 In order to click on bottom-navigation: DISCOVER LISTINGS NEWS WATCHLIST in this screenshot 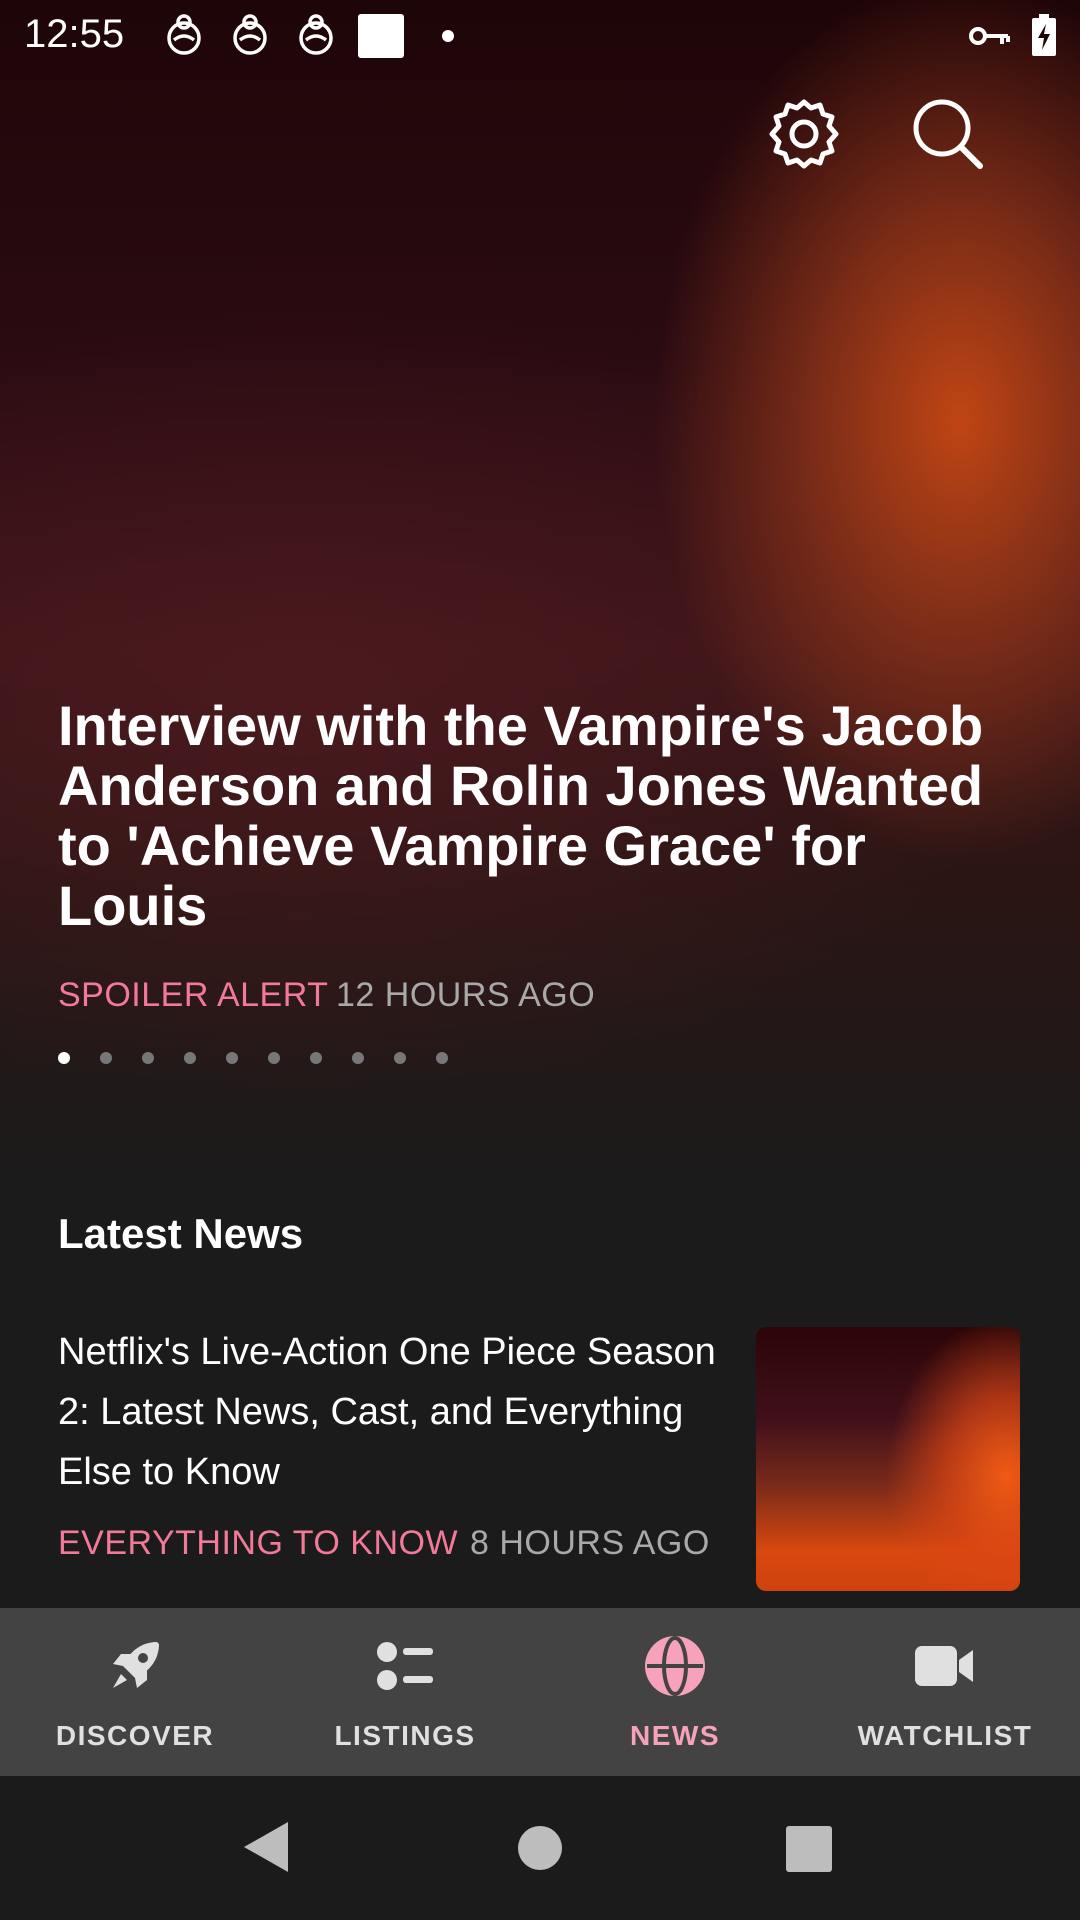, I will do `click(540, 1692)`.